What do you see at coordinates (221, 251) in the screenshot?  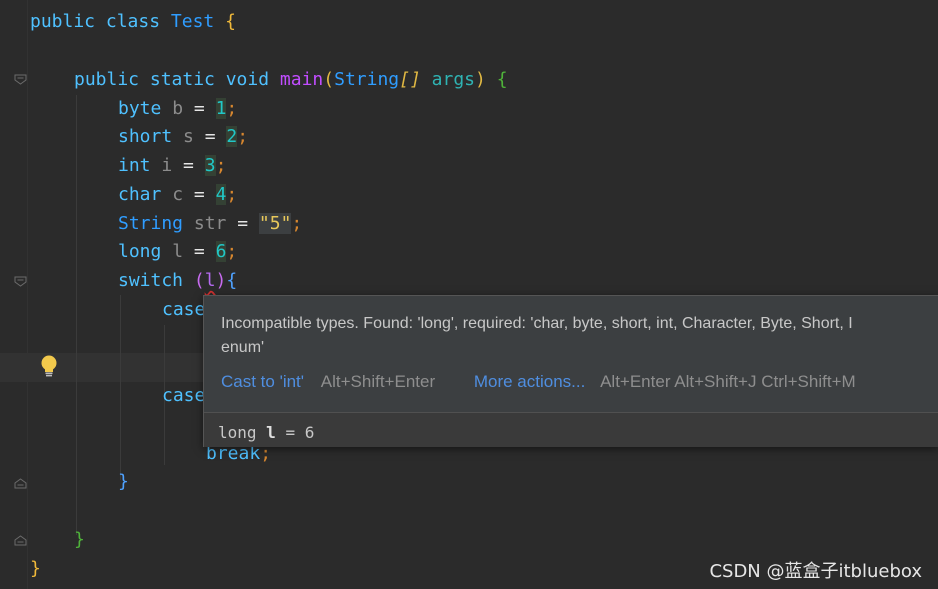 I see `code-token: 6` at bounding box center [221, 251].